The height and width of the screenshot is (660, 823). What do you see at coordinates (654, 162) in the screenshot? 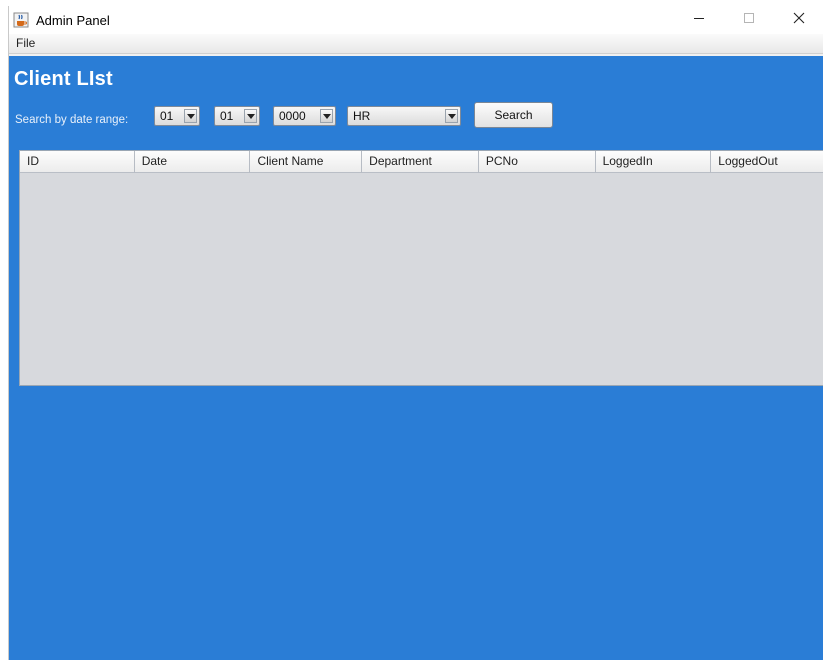
I see `column-header-loggedin: LoggedIn` at bounding box center [654, 162].